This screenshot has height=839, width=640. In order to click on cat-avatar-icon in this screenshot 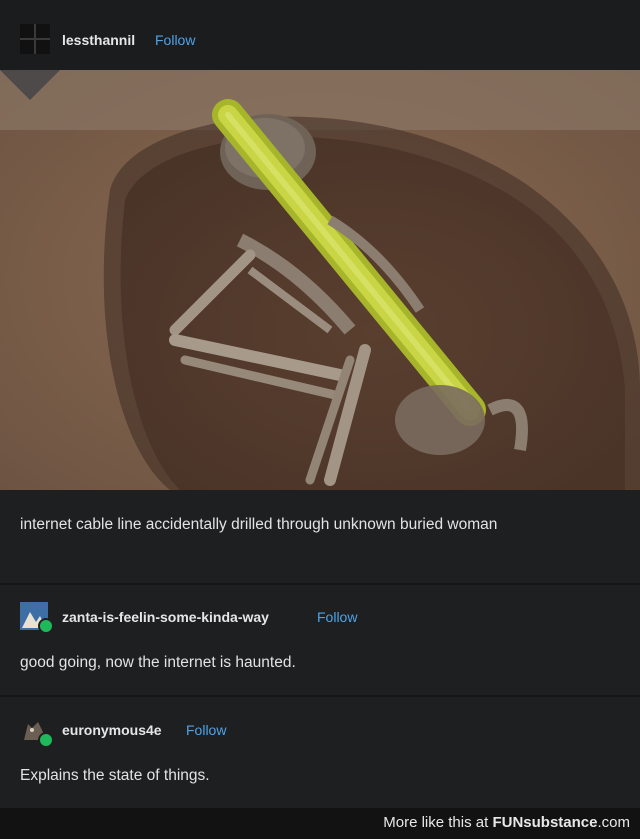, I will do `click(37, 732)`.